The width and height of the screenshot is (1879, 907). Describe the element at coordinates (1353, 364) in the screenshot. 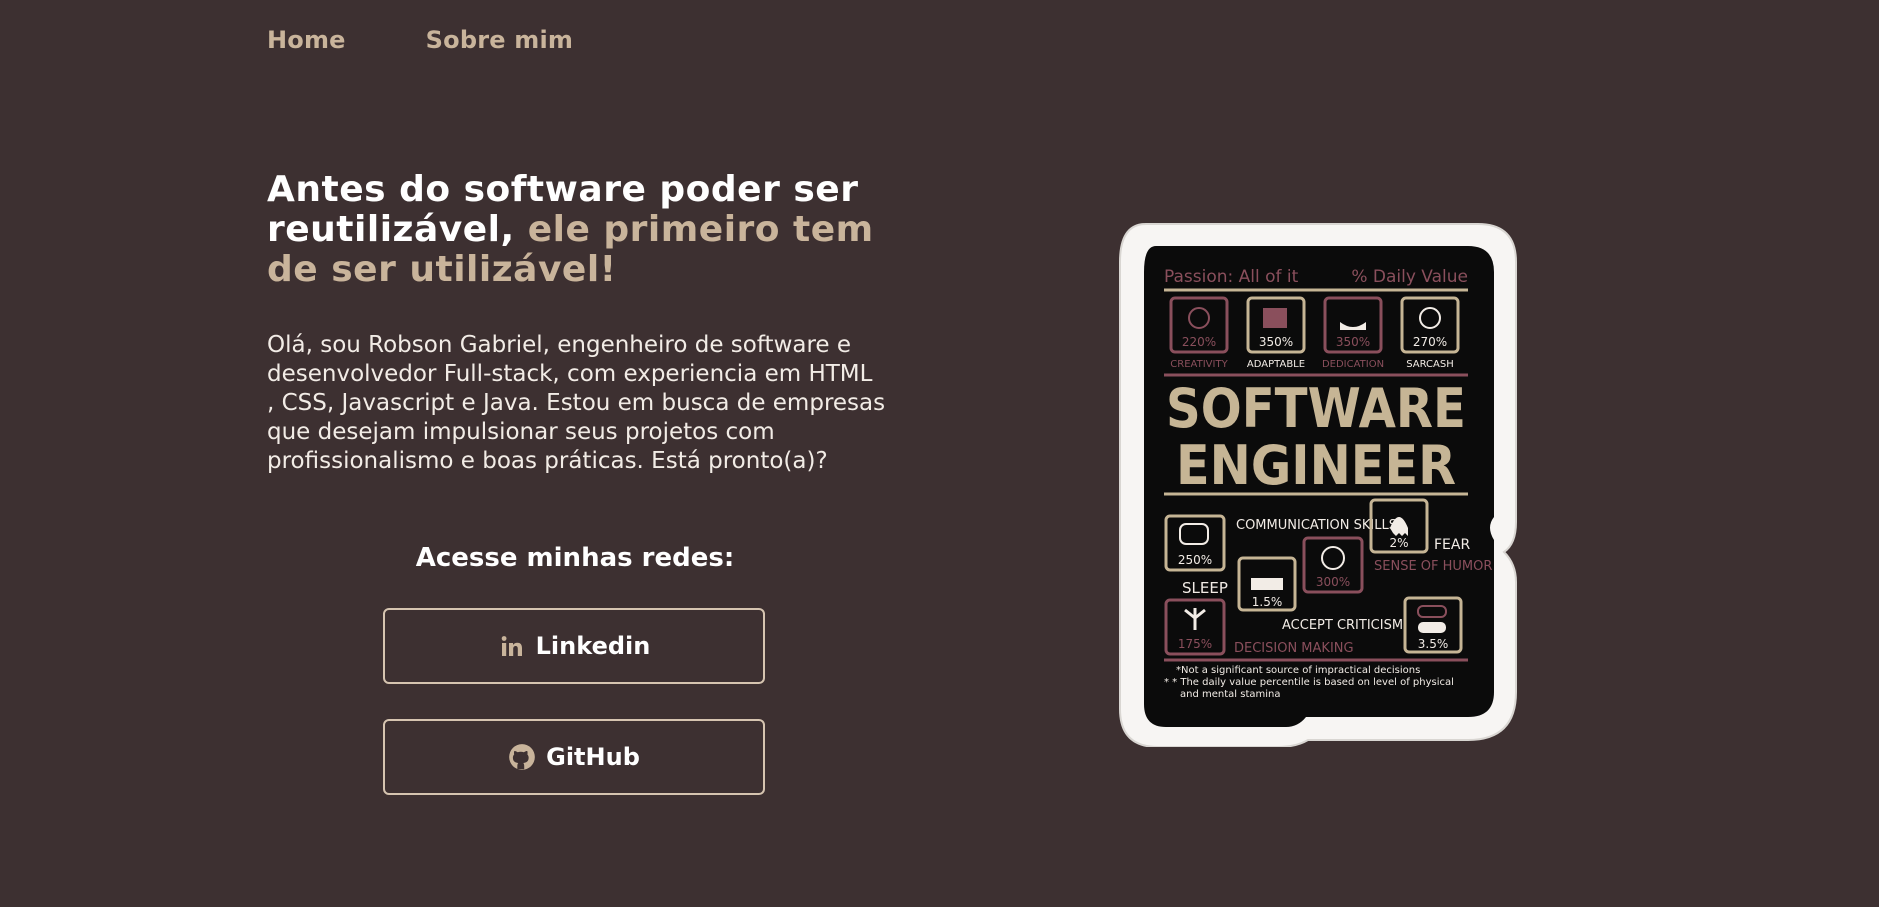

I see `svg-text: DEDICATION` at that location.